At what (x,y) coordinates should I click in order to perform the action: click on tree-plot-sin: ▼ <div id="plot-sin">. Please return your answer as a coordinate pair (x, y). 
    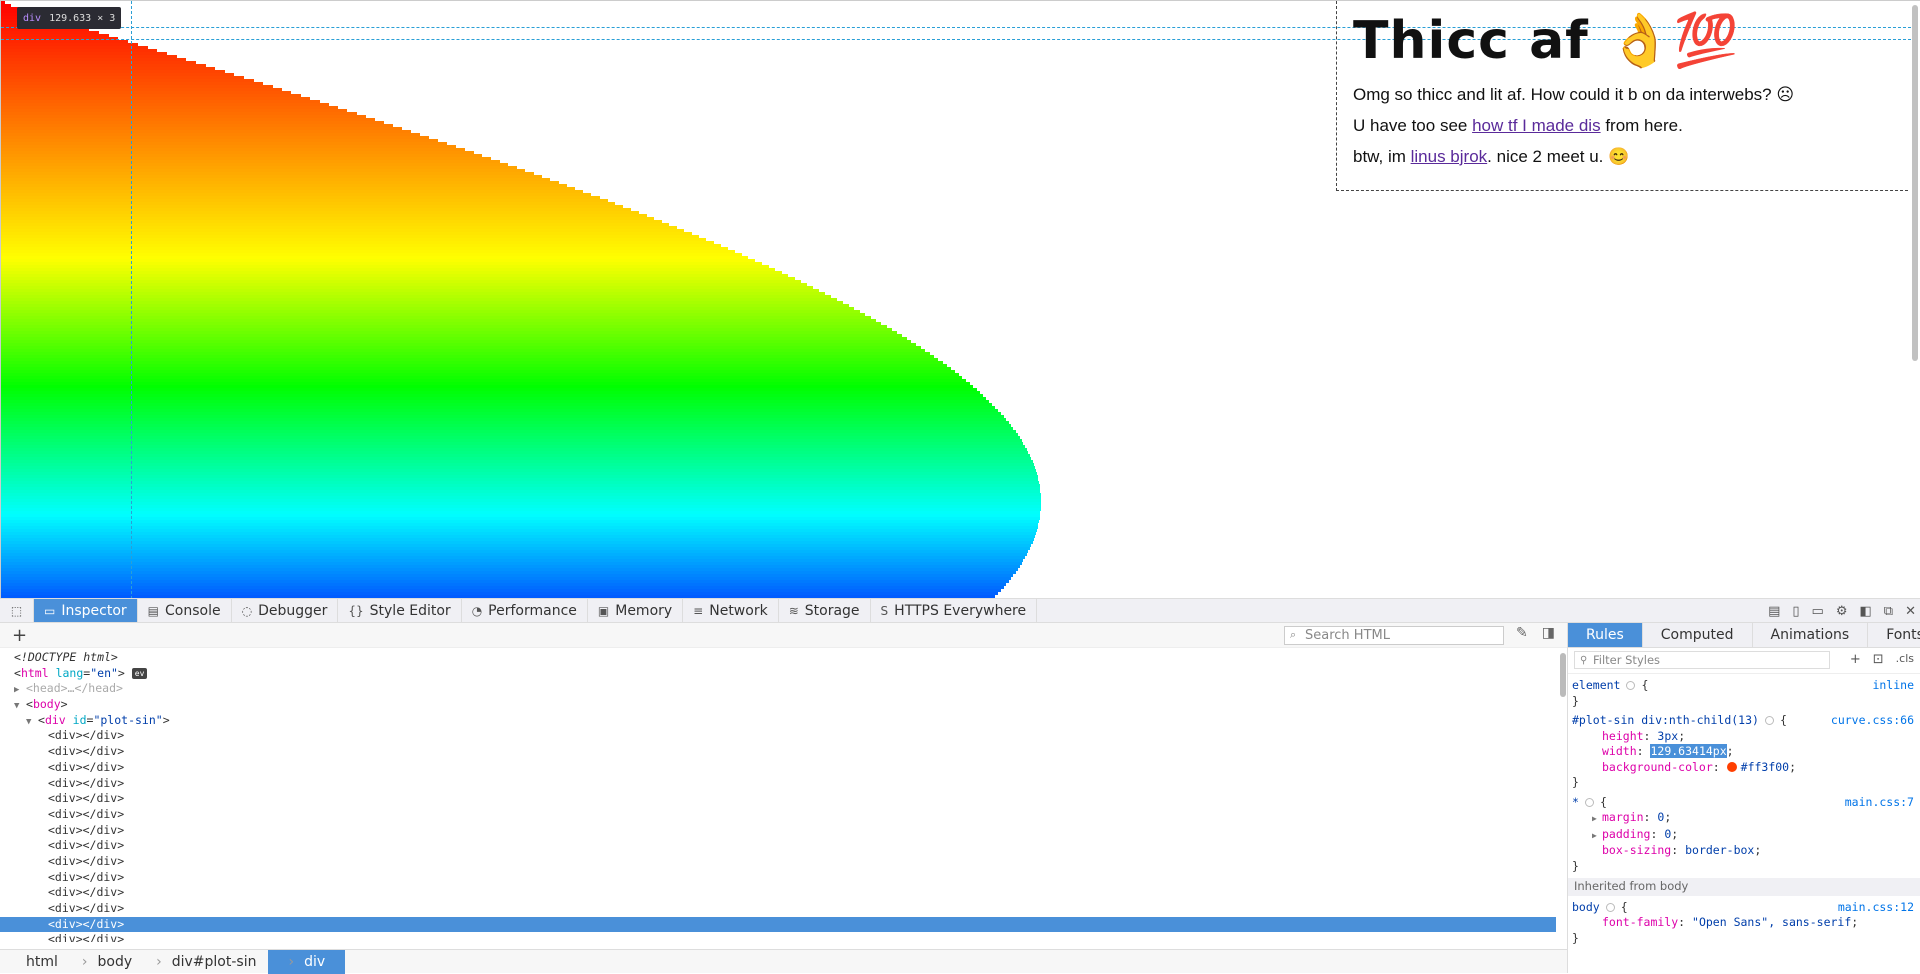
    Looking at the image, I should click on (778, 721).